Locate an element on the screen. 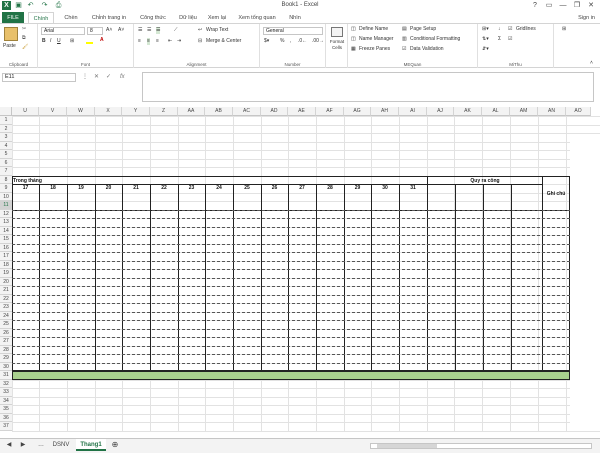 The width and height of the screenshot is (600, 453). day-cell: 31 is located at coordinates (413, 188).